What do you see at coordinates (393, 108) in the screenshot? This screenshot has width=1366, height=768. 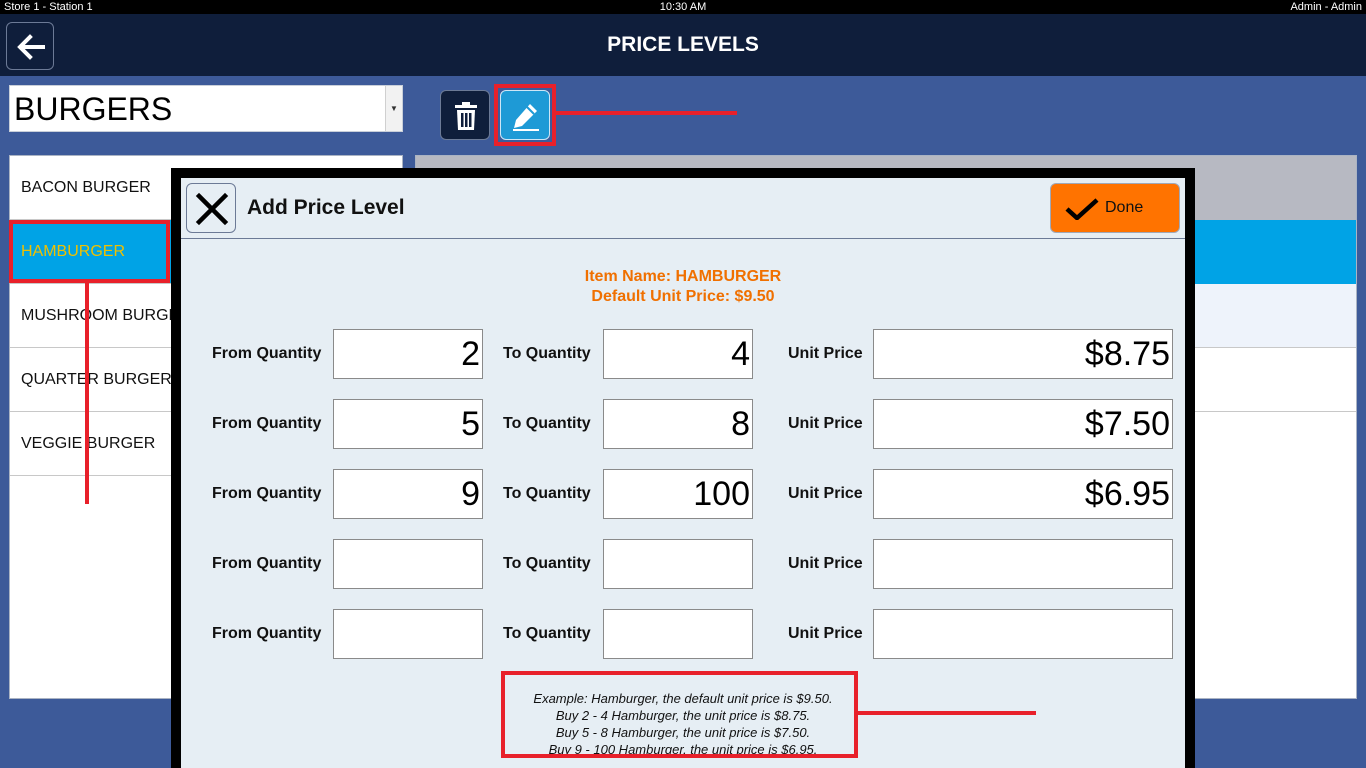 I see `chevron-down-icon: ▼` at bounding box center [393, 108].